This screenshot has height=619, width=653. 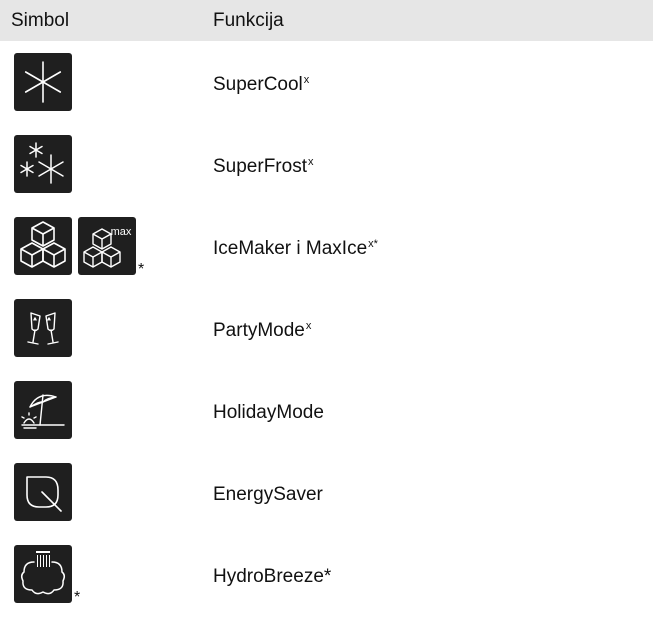 What do you see at coordinates (326, 164) in the screenshot?
I see `table-row: SuperFrostx` at bounding box center [326, 164].